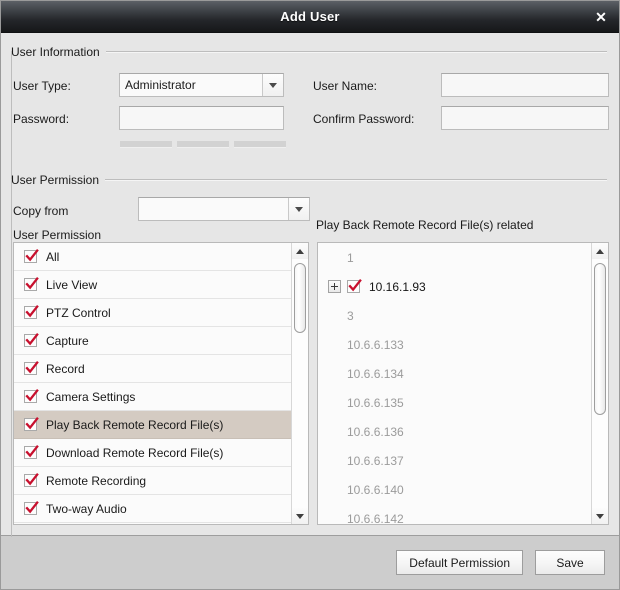 Image resolution: width=620 pixels, height=590 pixels. What do you see at coordinates (11, 358) in the screenshot?
I see `user-permission-group-border` at bounding box center [11, 358].